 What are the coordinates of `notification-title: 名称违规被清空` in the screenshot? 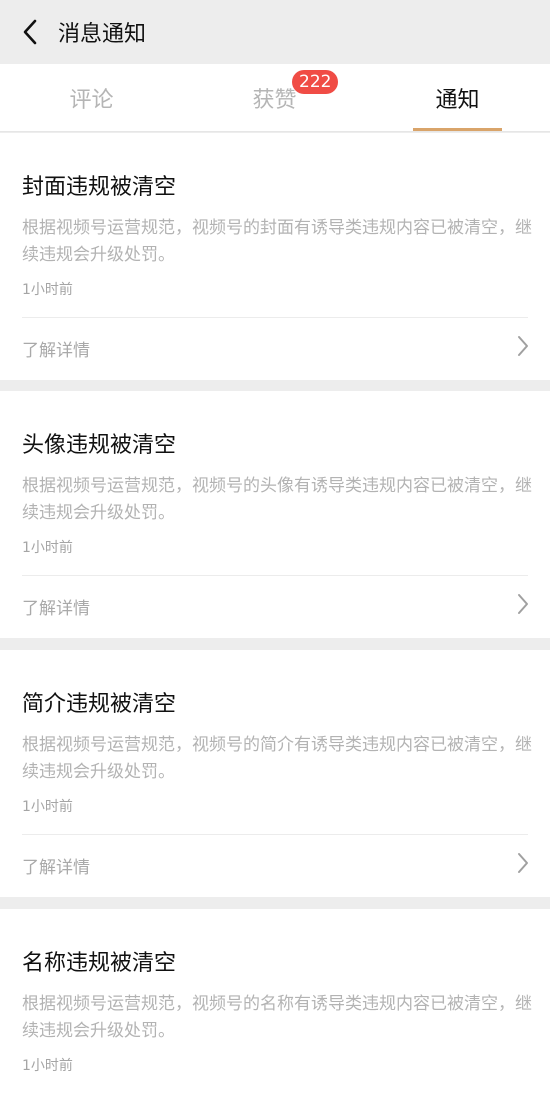 It's located at (99, 963).